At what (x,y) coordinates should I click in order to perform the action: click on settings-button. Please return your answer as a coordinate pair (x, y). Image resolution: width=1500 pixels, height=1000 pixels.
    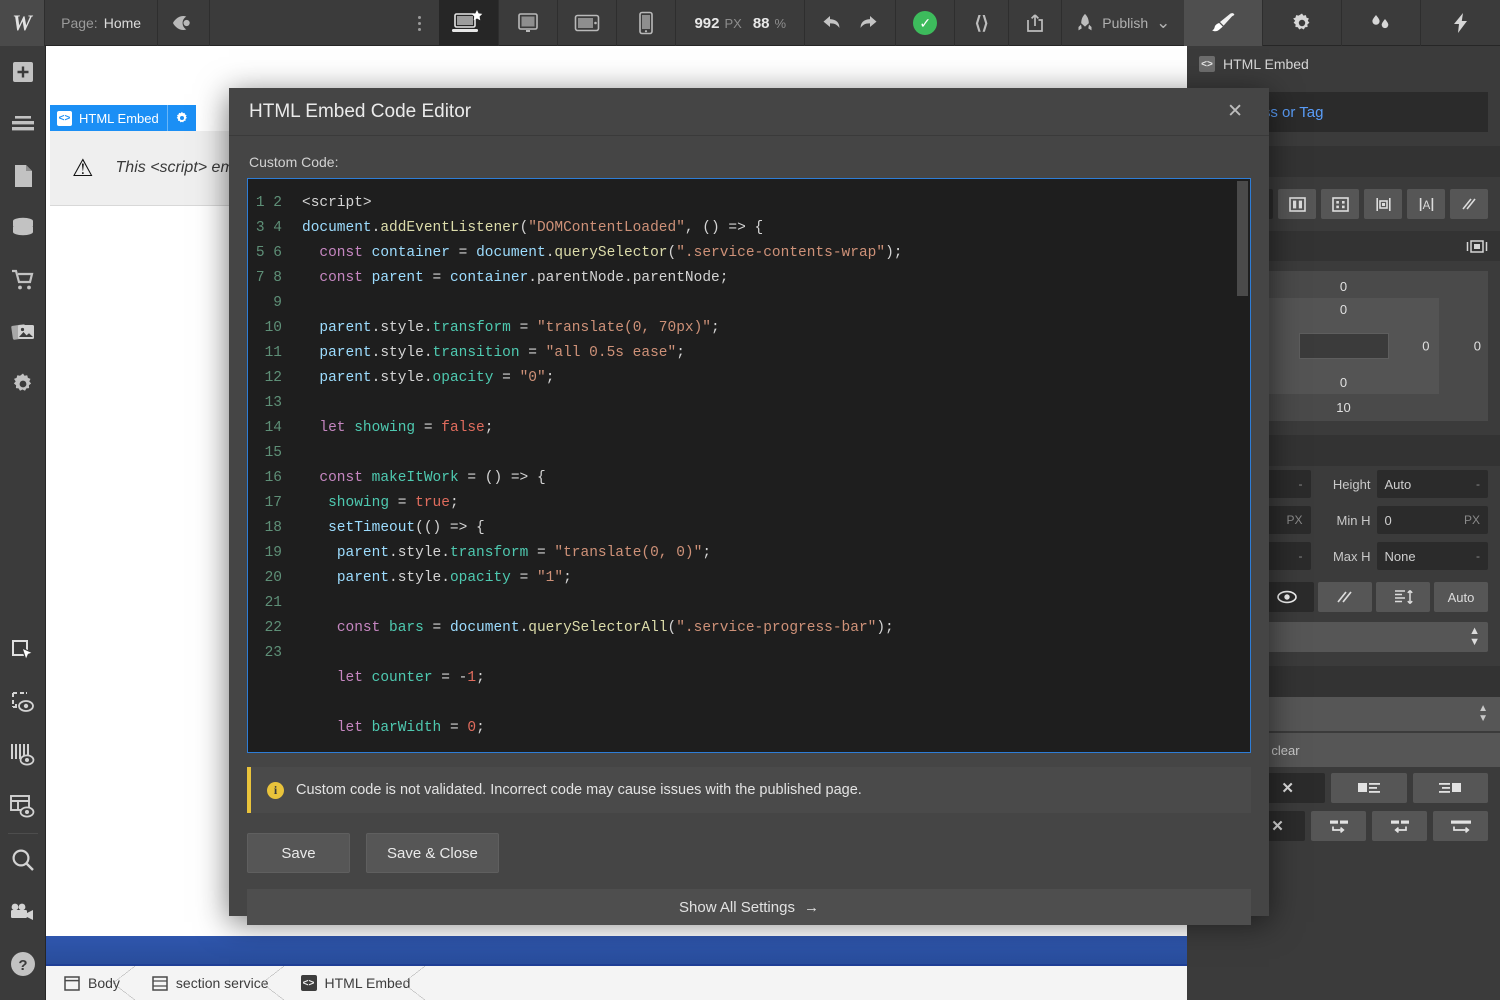
    Looking at the image, I should click on (23, 384).